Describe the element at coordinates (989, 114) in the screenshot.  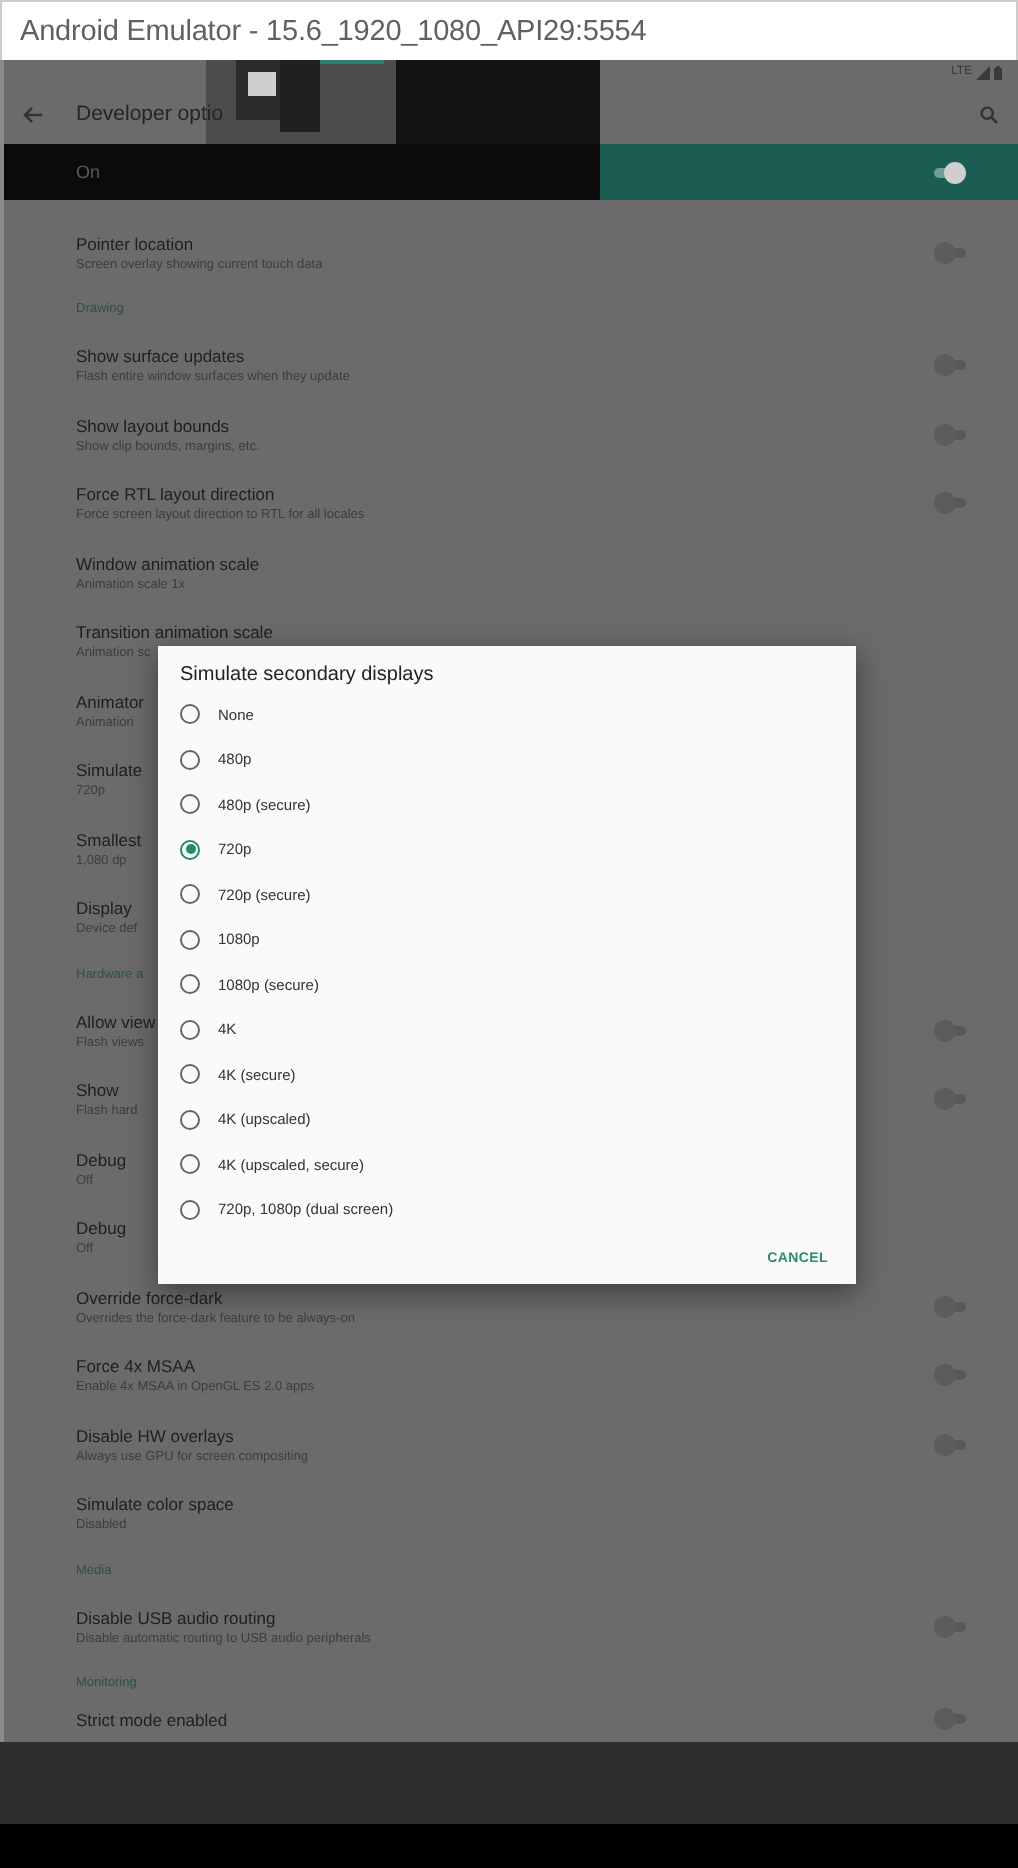
I see `search-icon` at that location.